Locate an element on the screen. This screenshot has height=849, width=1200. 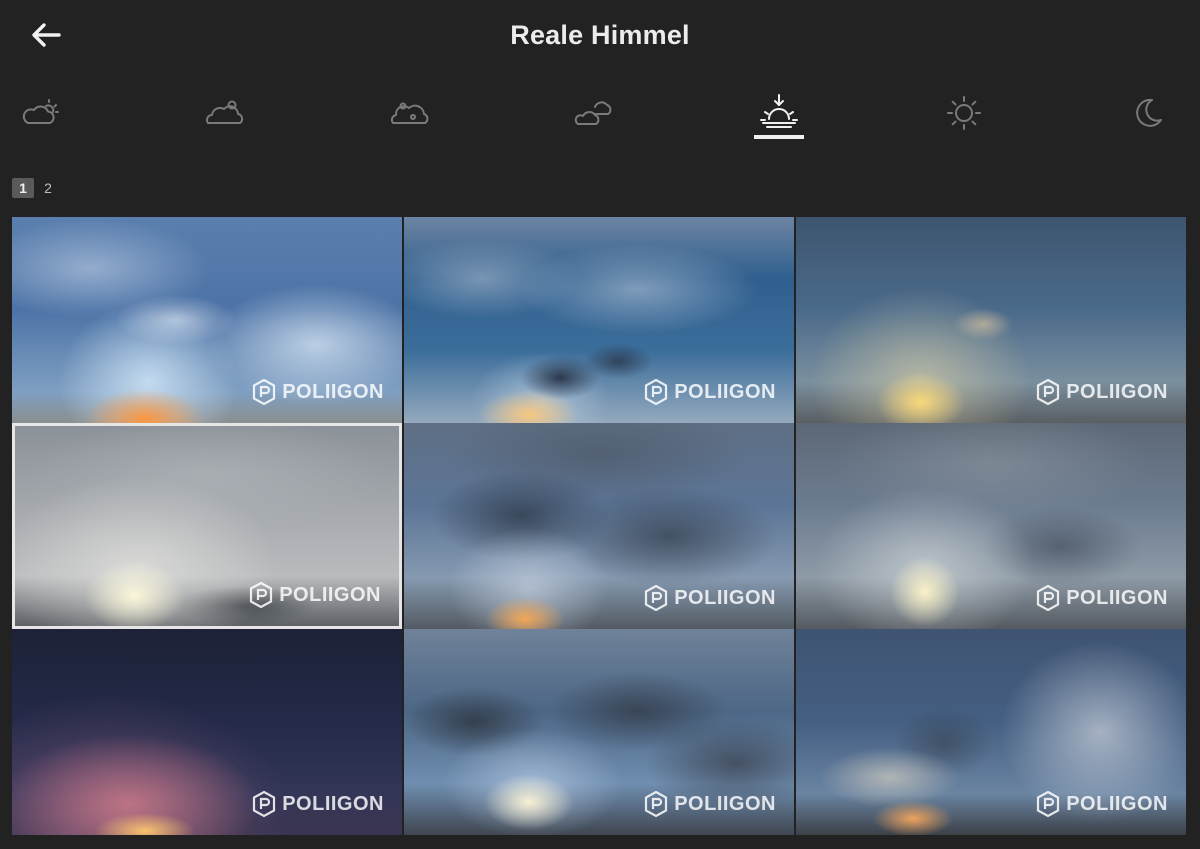
partly-cloudy-icon is located at coordinates (40, 111).